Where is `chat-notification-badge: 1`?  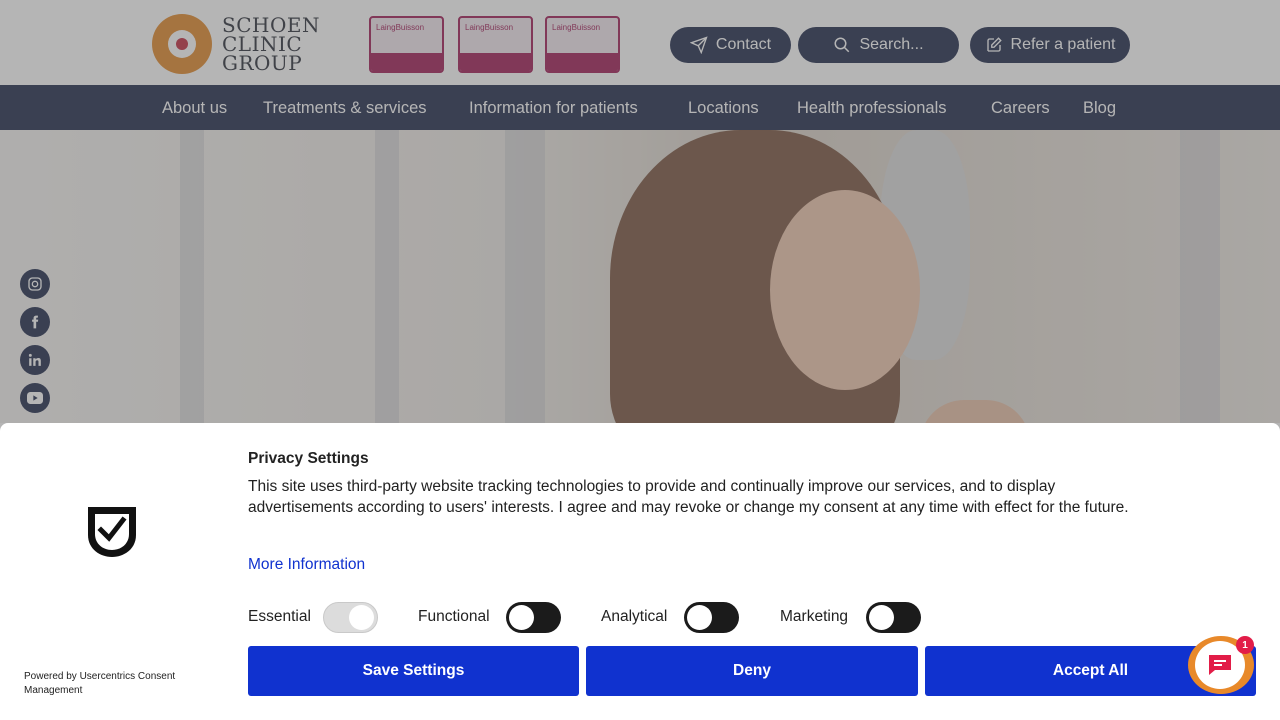
chat-notification-badge: 1 is located at coordinates (1245, 645).